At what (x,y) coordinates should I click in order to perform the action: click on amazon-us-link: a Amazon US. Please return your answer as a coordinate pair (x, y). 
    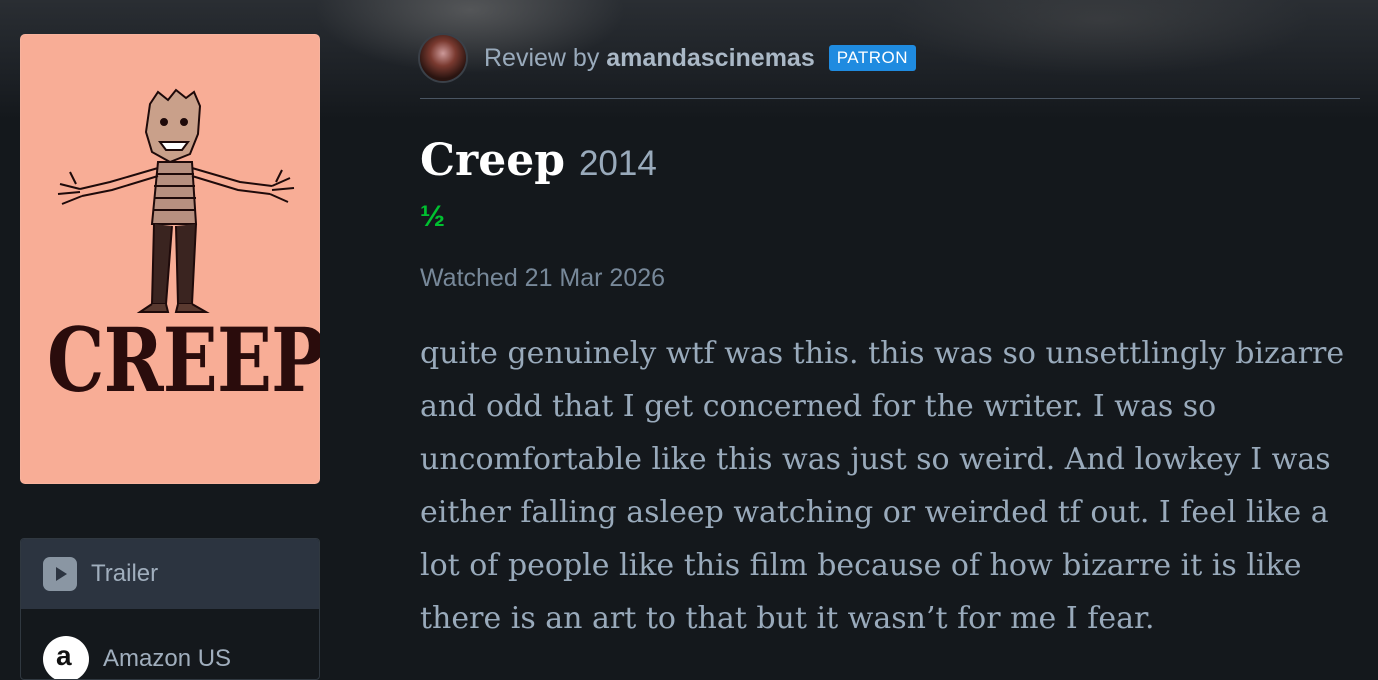
    Looking at the image, I should click on (170, 644).